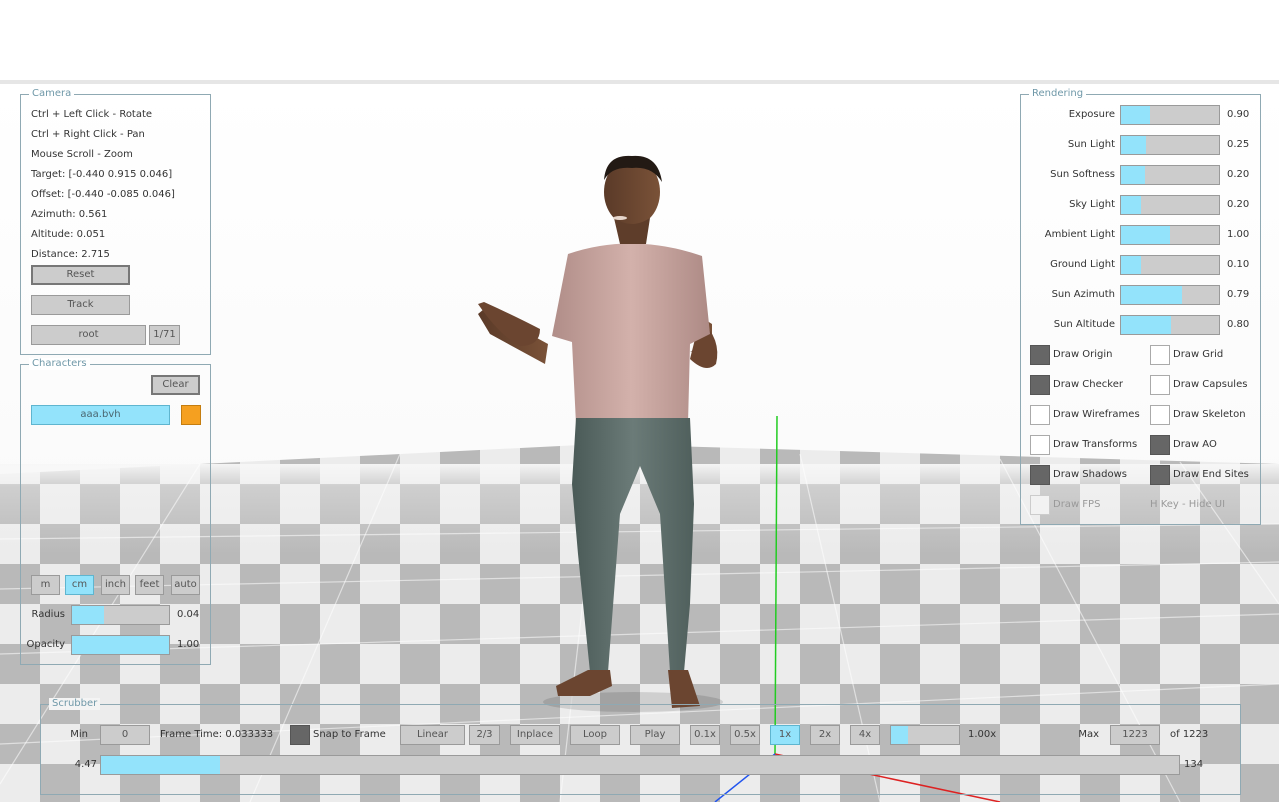  I want to click on frame-time-readout: Frame Time: 0.033333, so click(217, 734).